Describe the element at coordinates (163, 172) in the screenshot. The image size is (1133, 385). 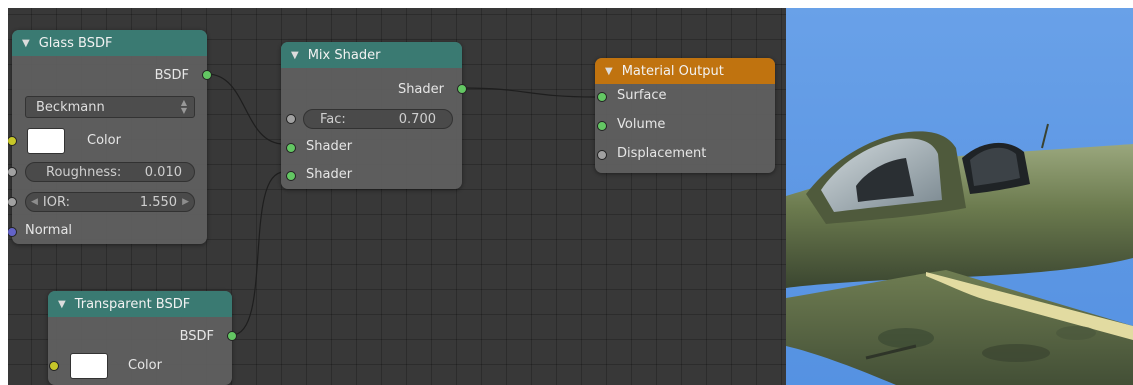
I see `roughness-value: 0.010` at that location.